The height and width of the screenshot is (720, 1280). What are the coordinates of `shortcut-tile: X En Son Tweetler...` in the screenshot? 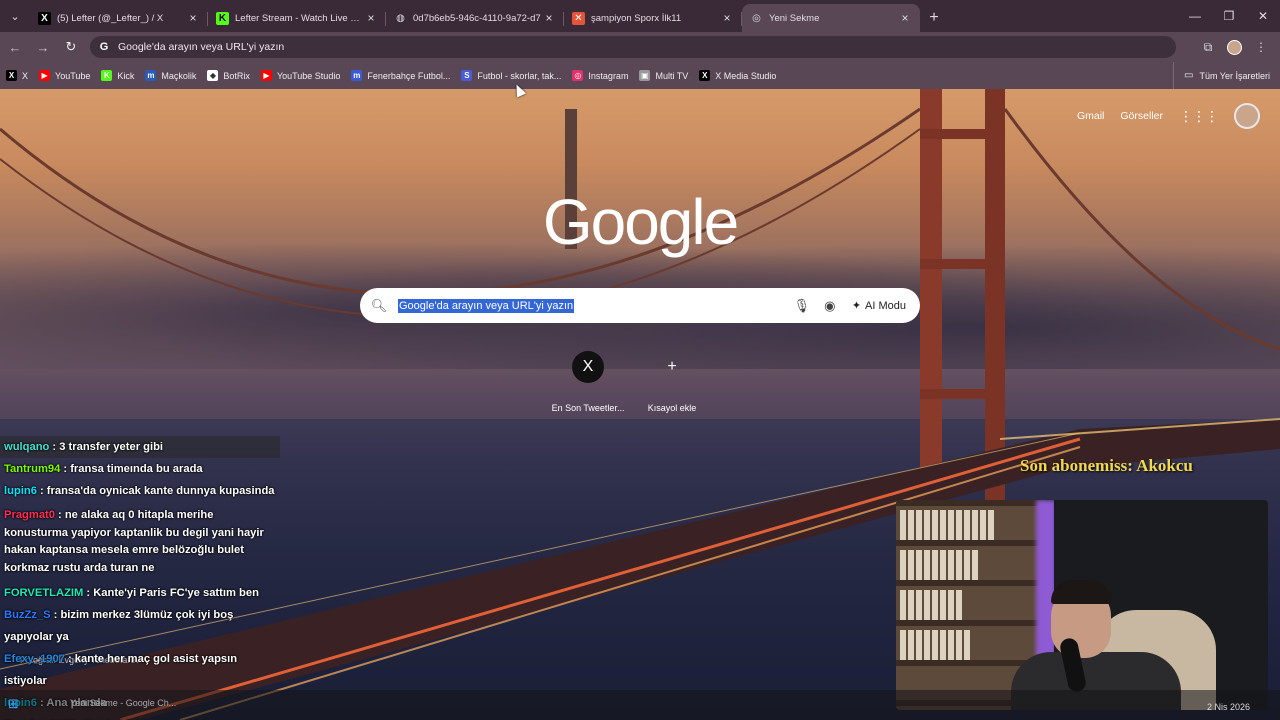 It's located at (588, 382).